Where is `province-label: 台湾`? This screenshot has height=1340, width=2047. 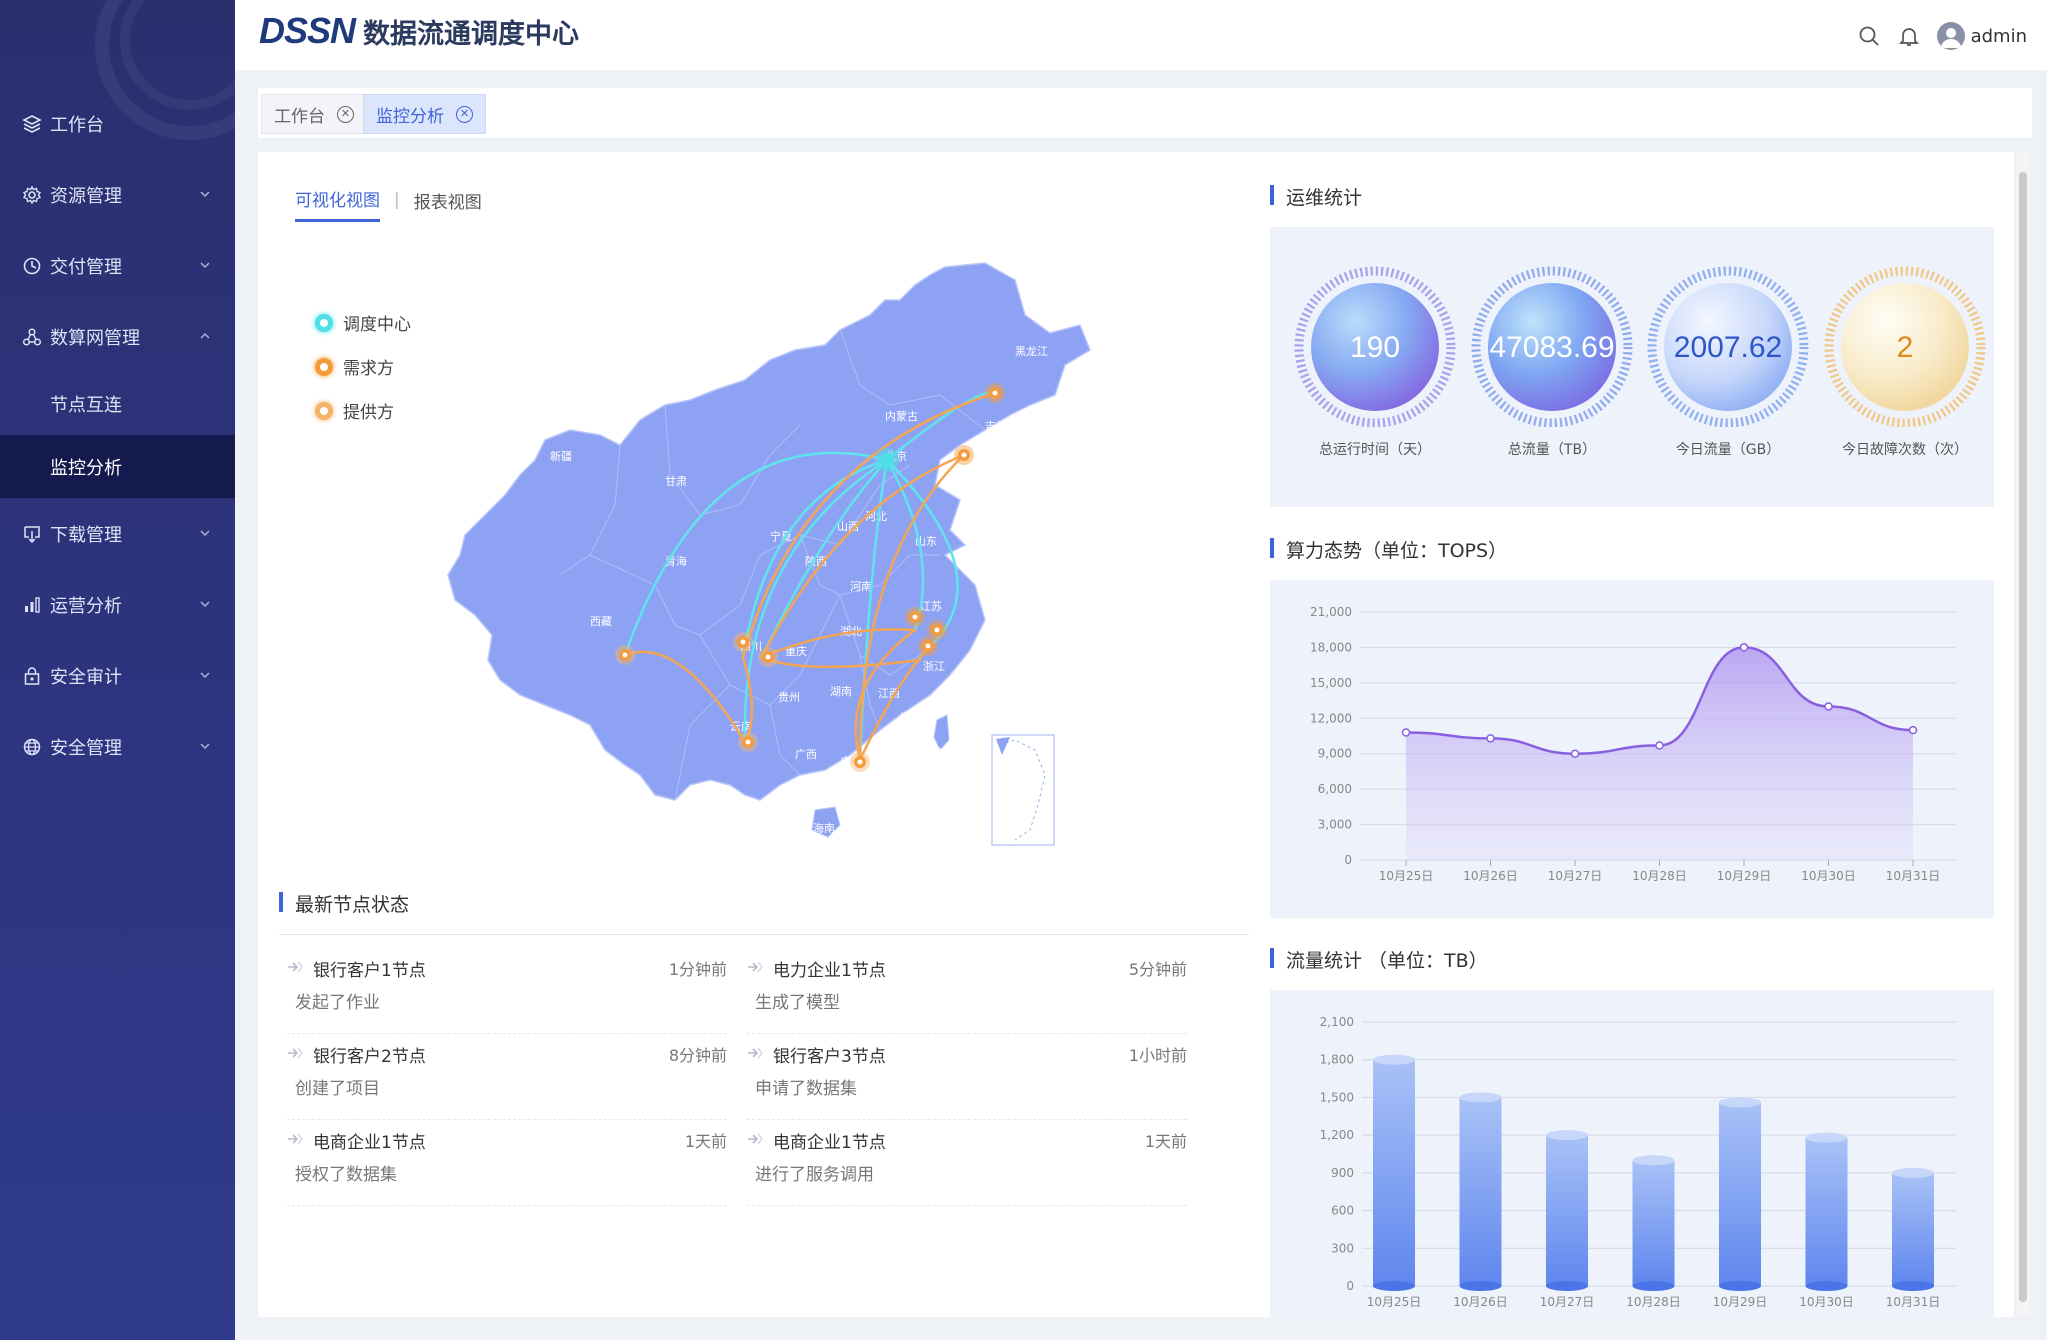
province-label: 台湾 is located at coordinates (943, 751).